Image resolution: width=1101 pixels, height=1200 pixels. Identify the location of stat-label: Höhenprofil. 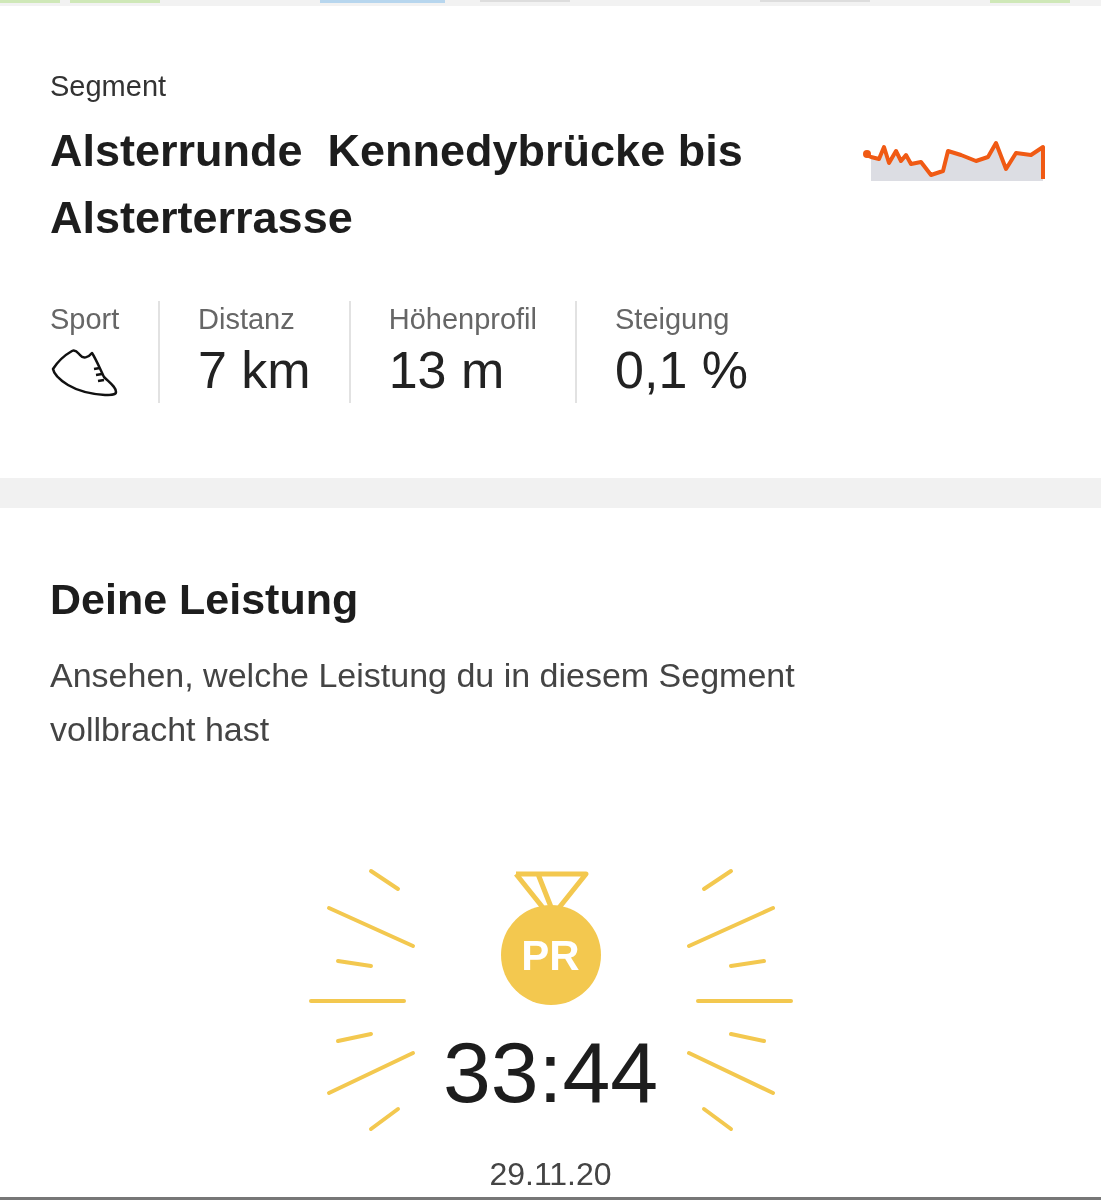
(462, 319).